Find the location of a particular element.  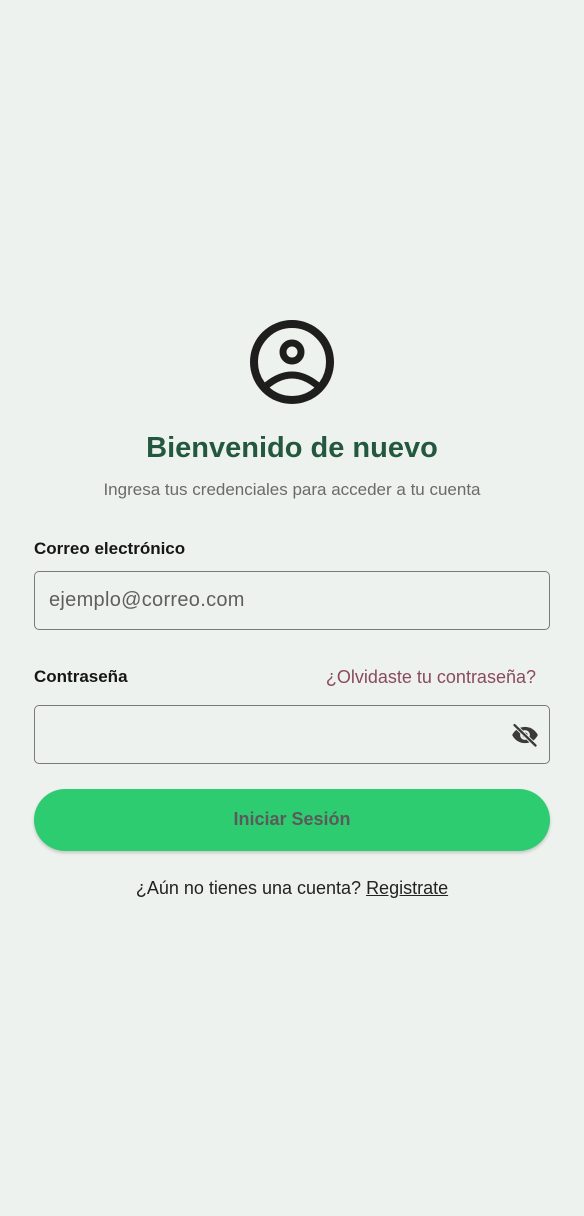

forgot-password-link: ¿Olvidaste tu contraseña? is located at coordinates (431, 677).